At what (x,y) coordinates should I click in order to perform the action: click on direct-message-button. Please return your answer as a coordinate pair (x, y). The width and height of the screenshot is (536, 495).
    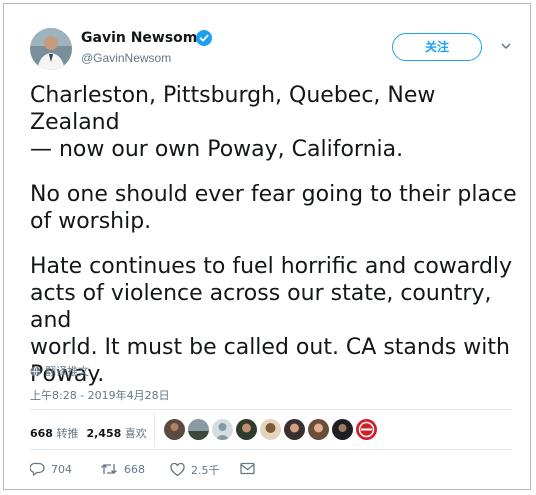
    Looking at the image, I should click on (247, 468).